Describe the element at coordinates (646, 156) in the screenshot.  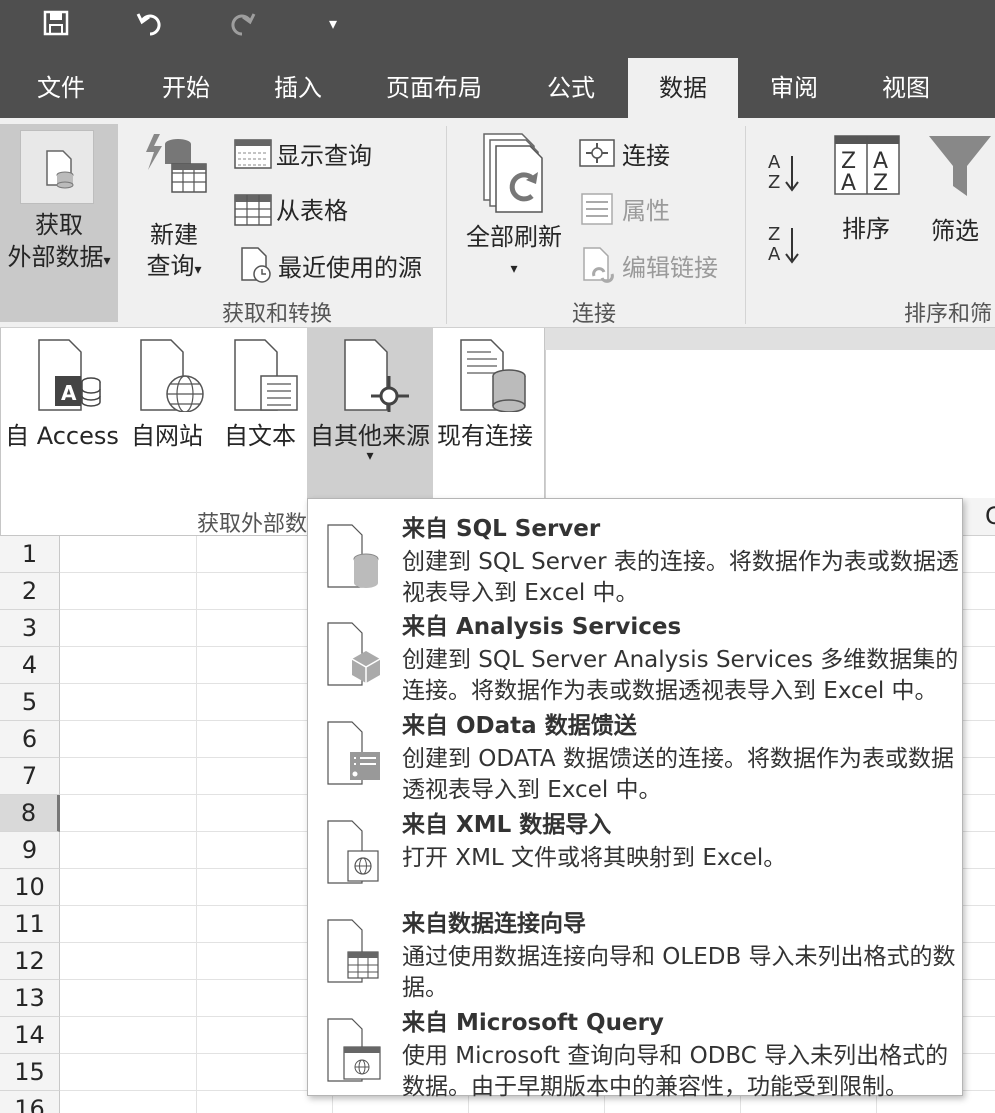
I see `connections-label: 连接` at that location.